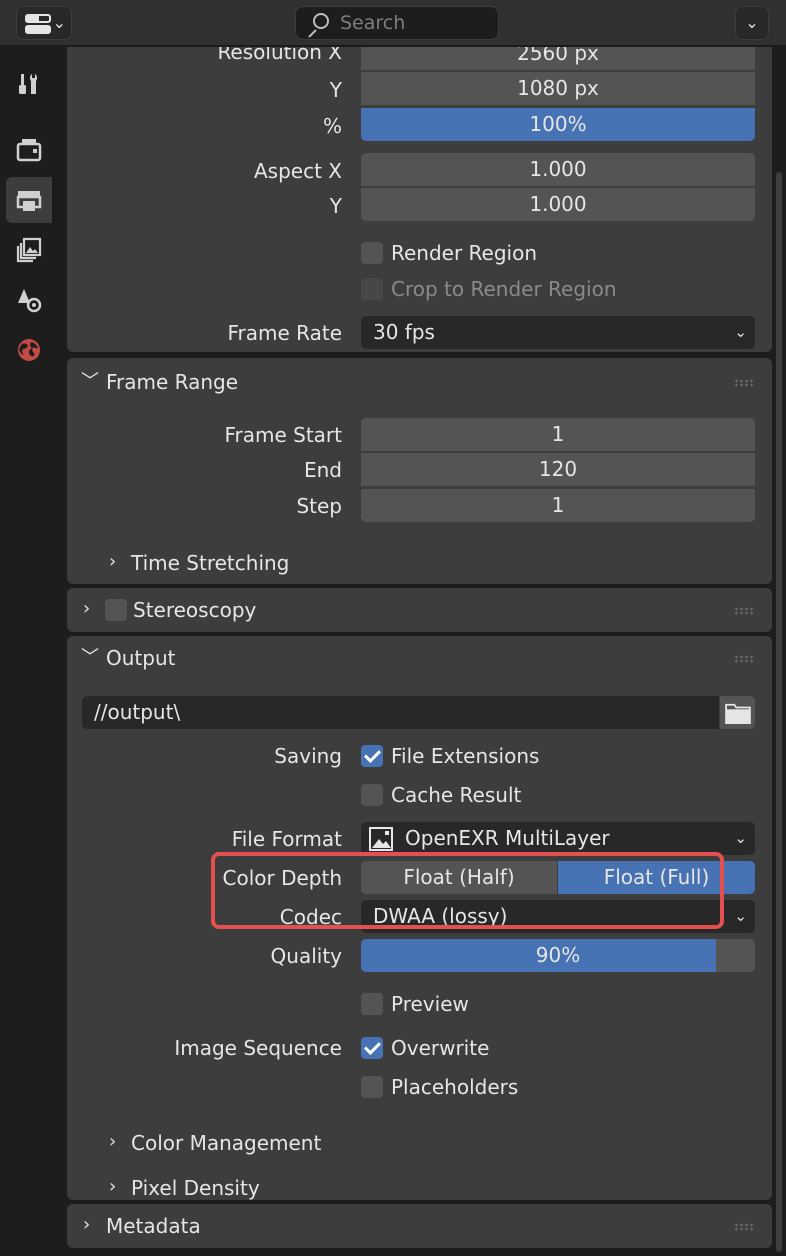  I want to click on properties-header: ⌄ ⌄, so click(393, 23).